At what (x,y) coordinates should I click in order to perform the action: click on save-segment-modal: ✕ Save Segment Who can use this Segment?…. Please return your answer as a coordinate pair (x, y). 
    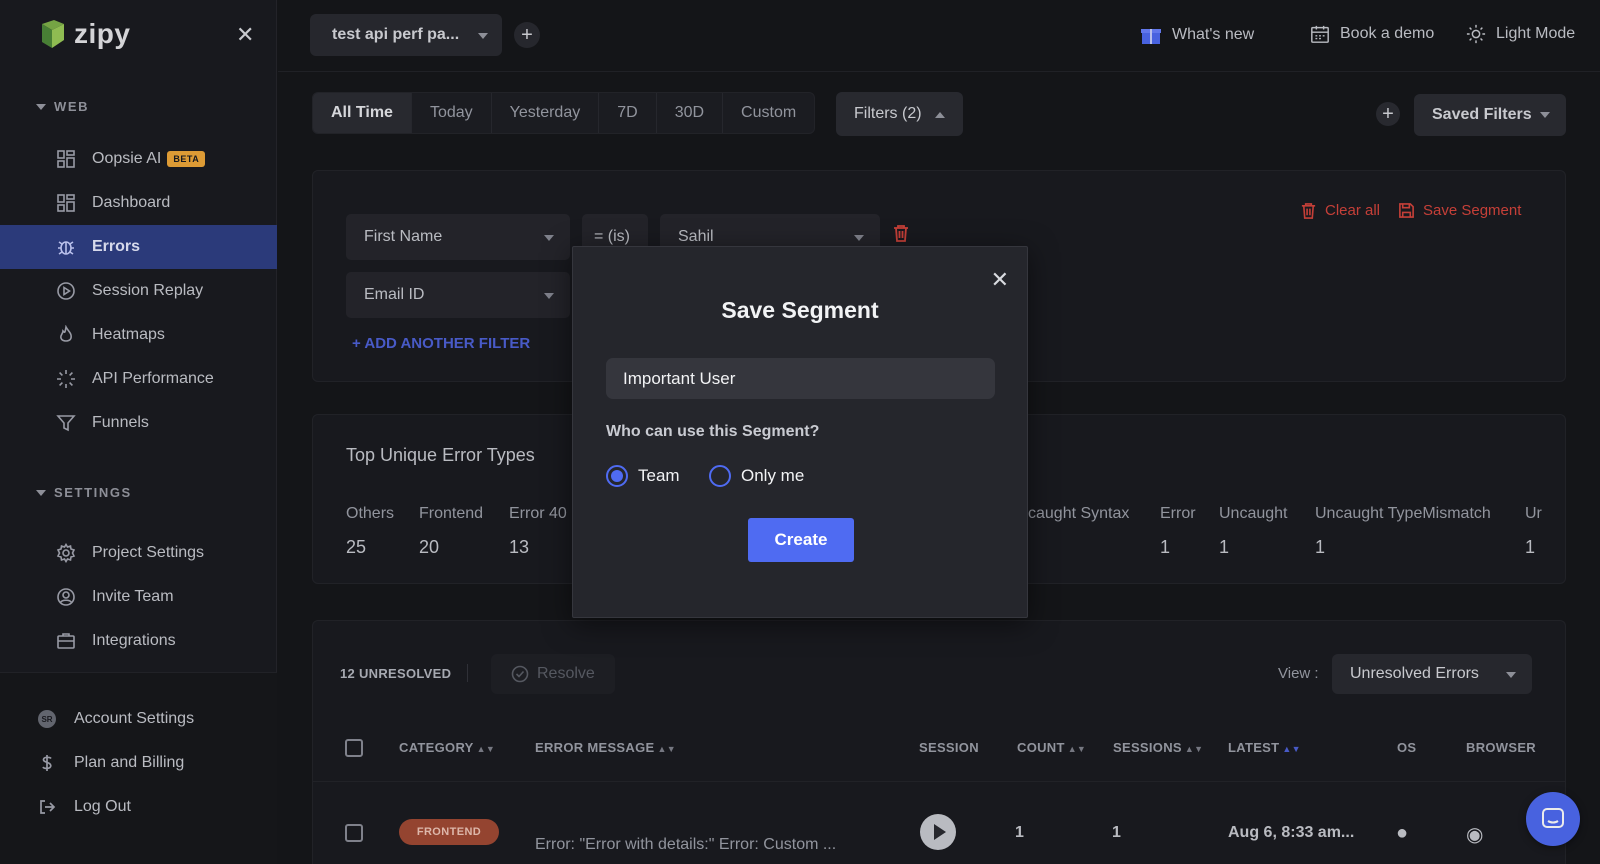
    Looking at the image, I should click on (800, 432).